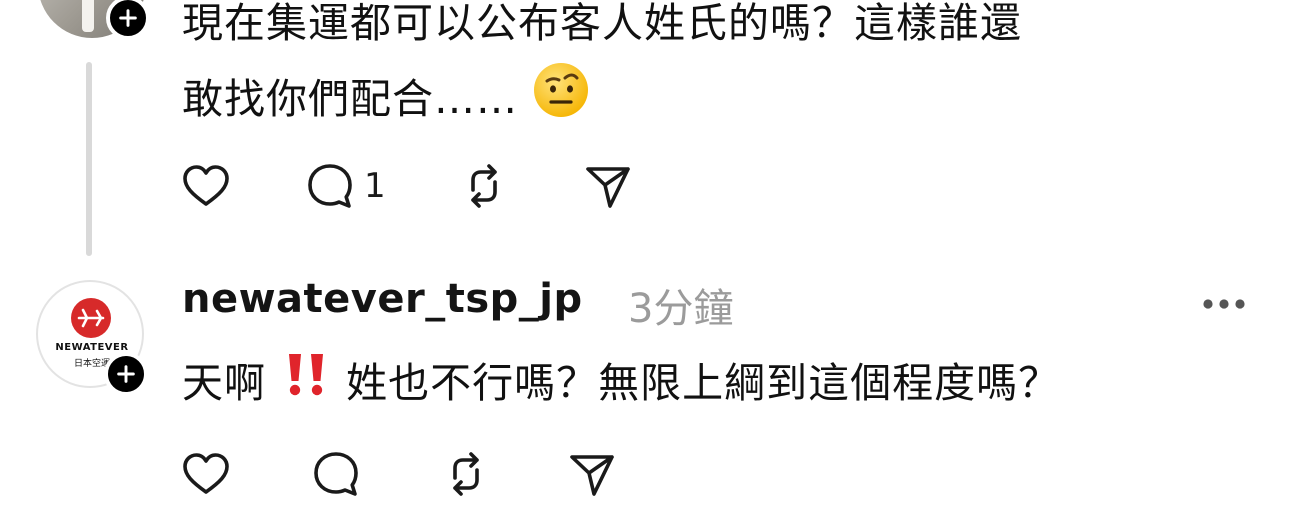 The height and width of the screenshot is (522, 1290). I want to click on airplane-logo-icon, so click(91, 318).